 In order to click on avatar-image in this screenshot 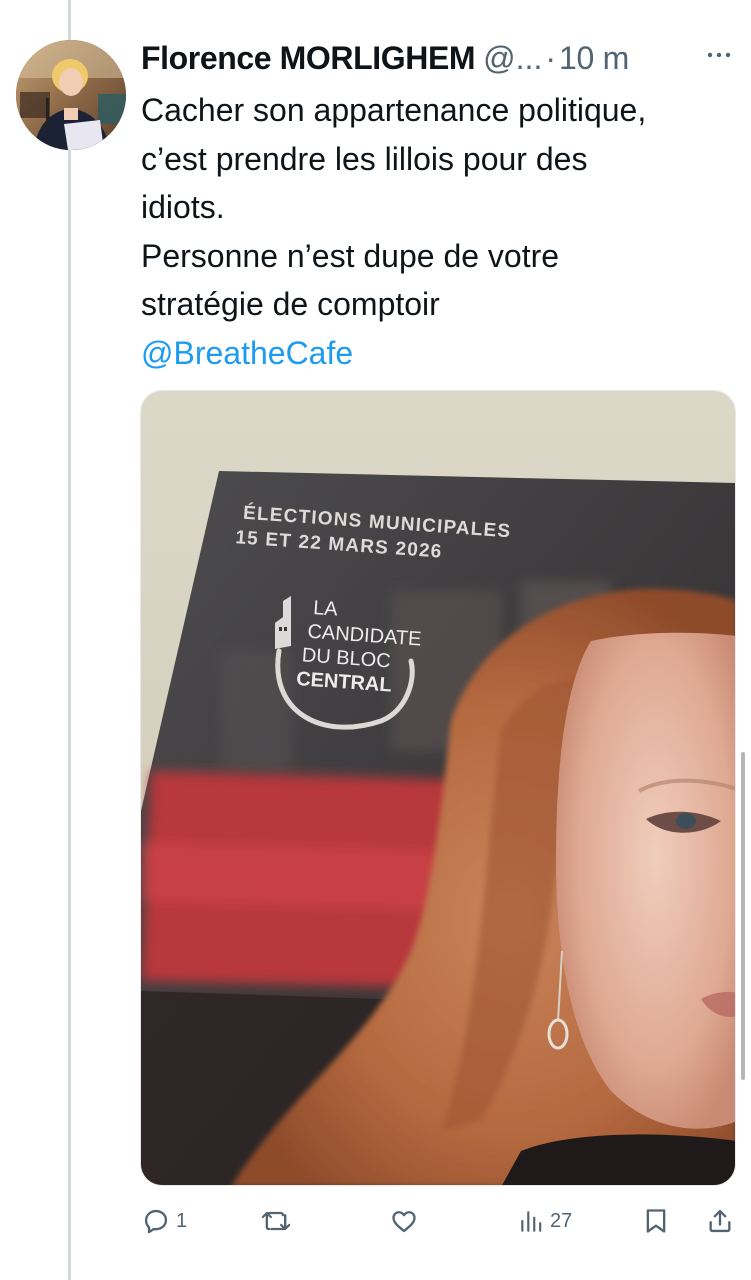, I will do `click(71, 95)`.